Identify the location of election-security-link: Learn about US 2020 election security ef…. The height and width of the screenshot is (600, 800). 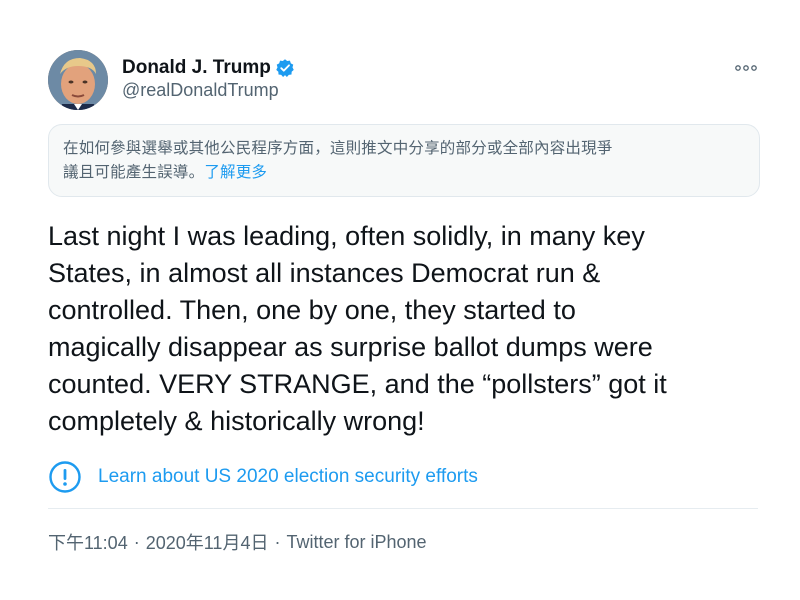
(263, 477).